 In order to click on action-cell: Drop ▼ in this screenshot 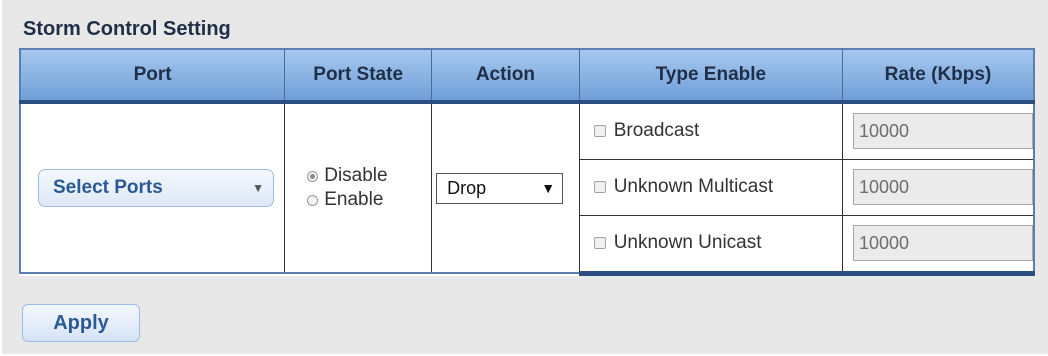, I will do `click(505, 187)`.